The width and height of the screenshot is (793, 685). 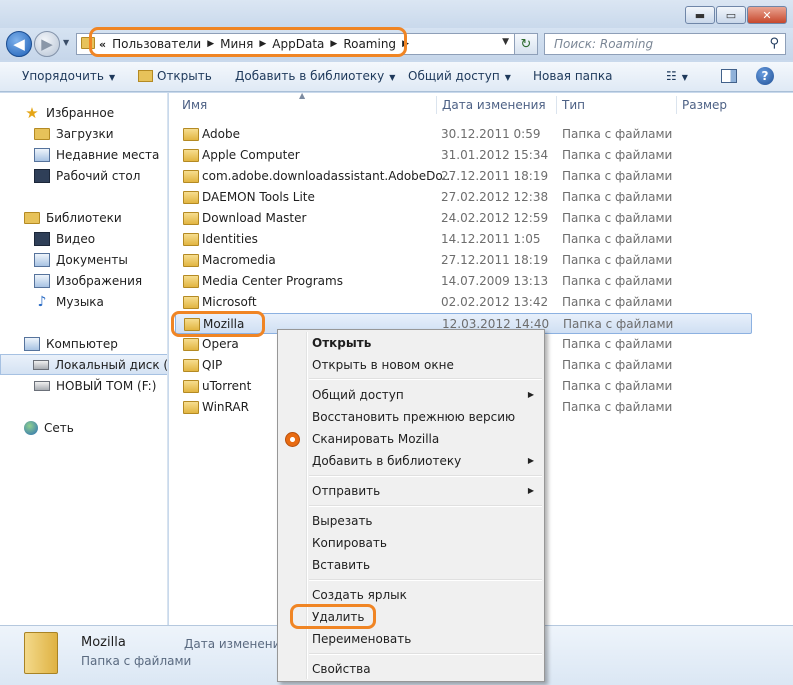 What do you see at coordinates (494, 108) in the screenshot?
I see `column-header-date: Дата изменения` at bounding box center [494, 108].